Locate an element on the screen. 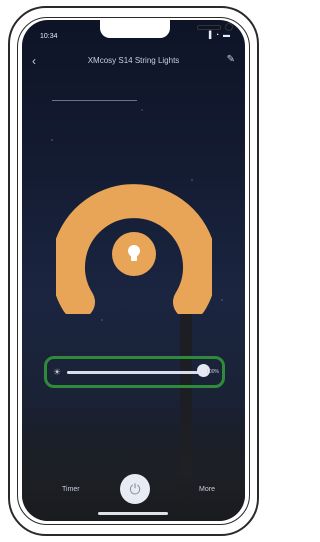 This screenshot has width=320, height=542. power-button: ⏻ is located at coordinates (135, 489).